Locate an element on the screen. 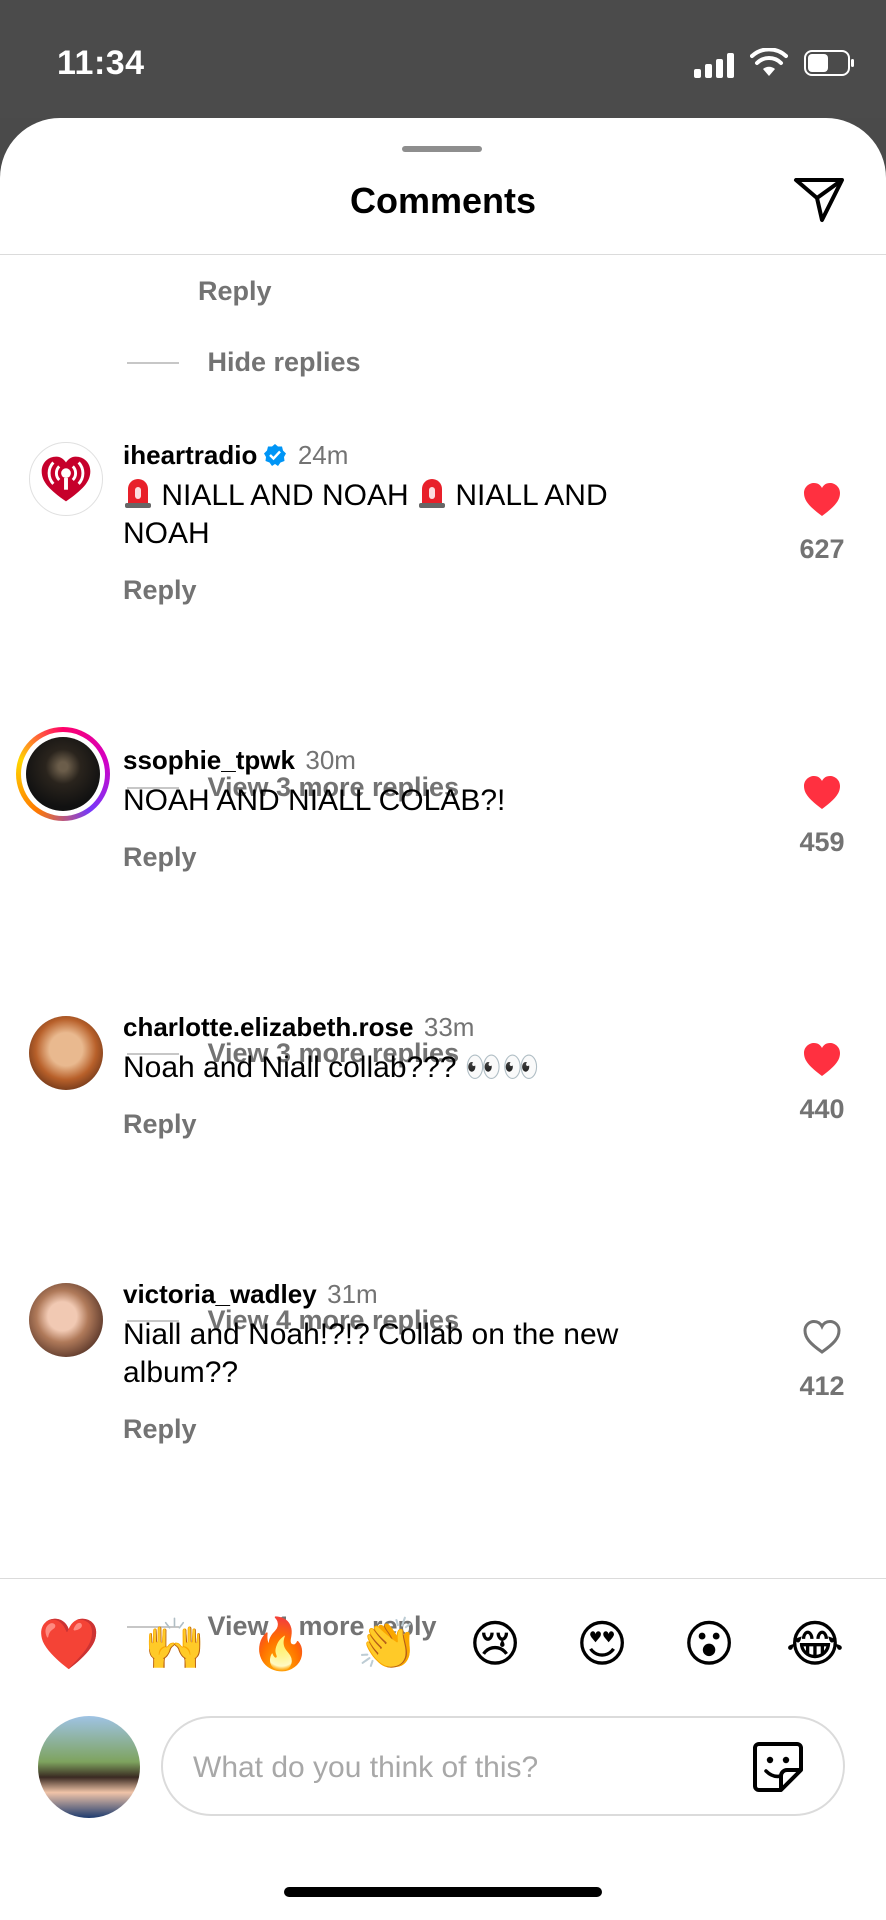  reaction-clapping: 👏 is located at coordinates (388, 1644).